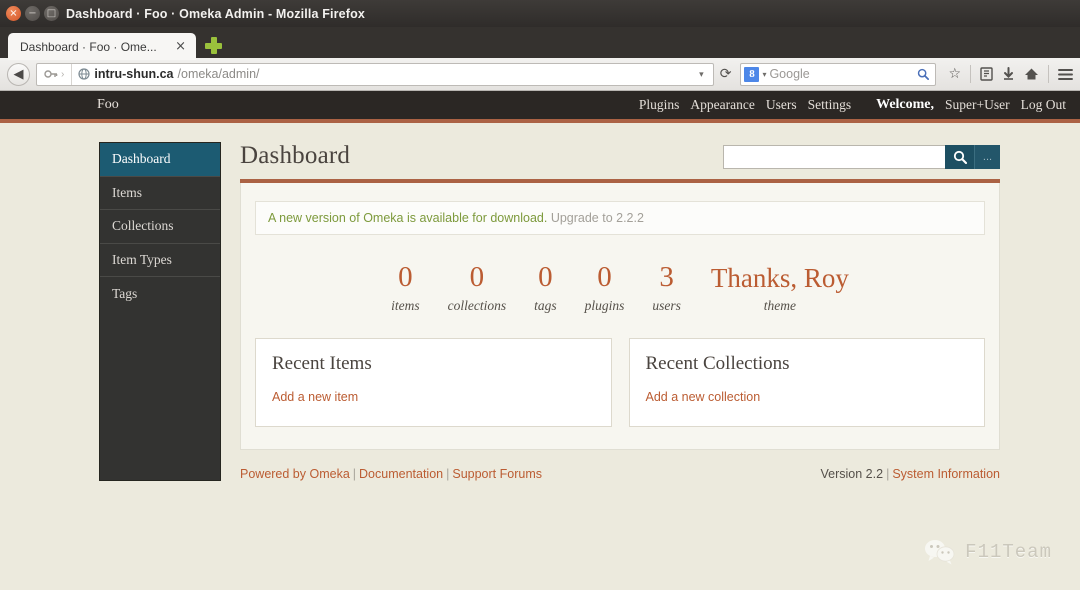 The height and width of the screenshot is (590, 1080). I want to click on window-minimize-button: −, so click(32, 13).